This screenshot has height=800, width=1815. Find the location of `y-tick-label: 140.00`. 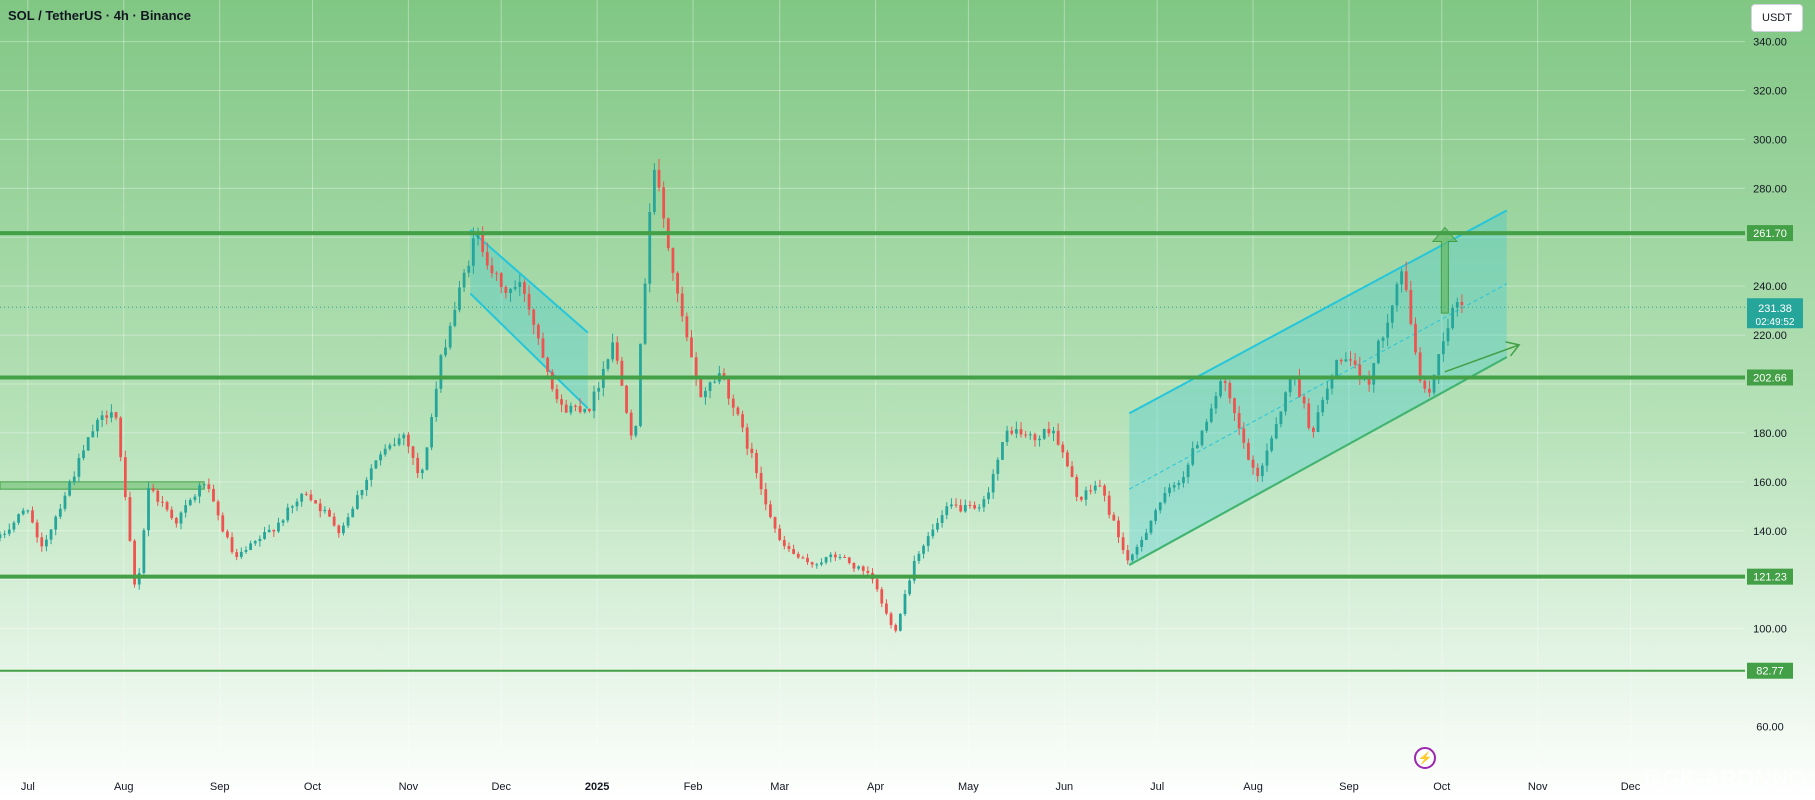

y-tick-label: 140.00 is located at coordinates (1770, 532).